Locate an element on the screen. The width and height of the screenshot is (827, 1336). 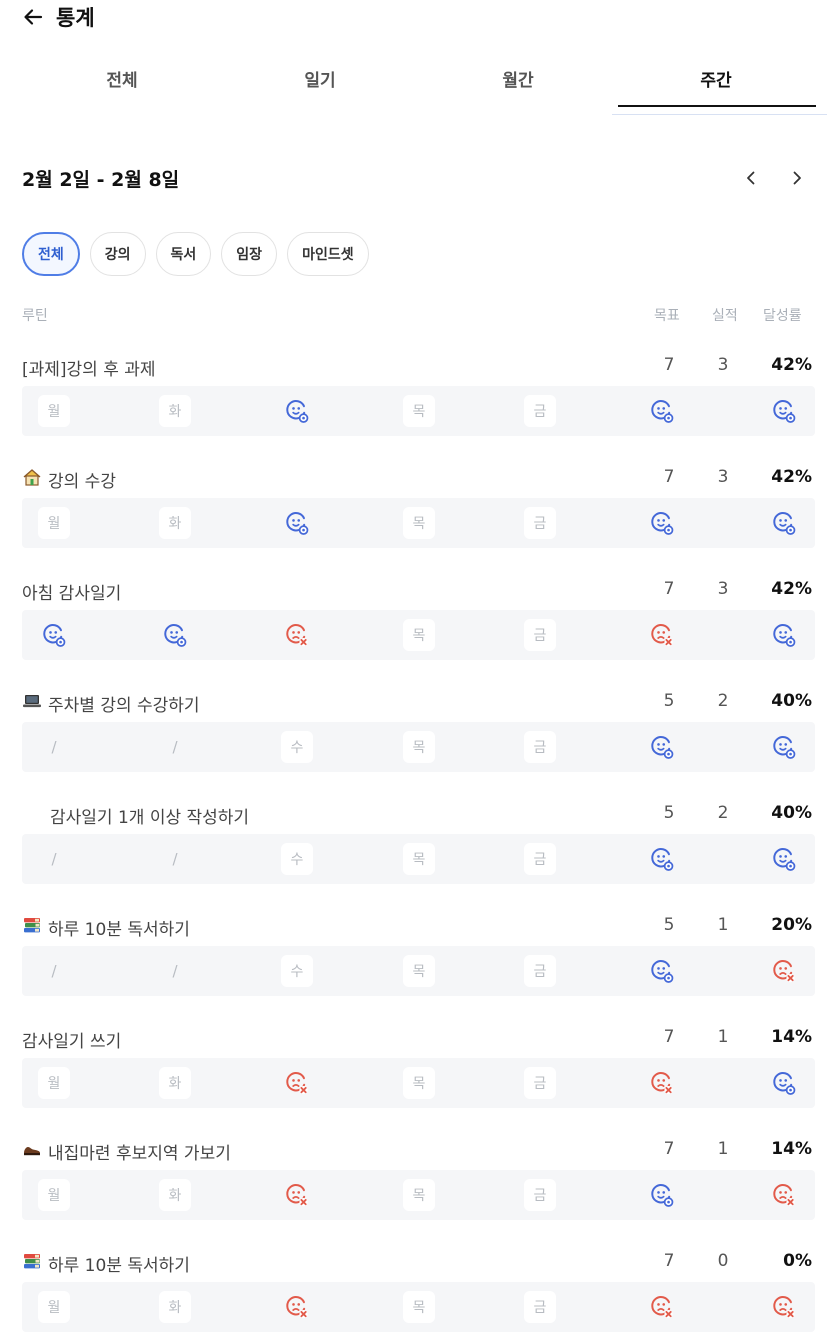
routine-row: 하루 10분 독서하기 5 1 20% / / 수 목 금 is located at coordinates (418, 964).